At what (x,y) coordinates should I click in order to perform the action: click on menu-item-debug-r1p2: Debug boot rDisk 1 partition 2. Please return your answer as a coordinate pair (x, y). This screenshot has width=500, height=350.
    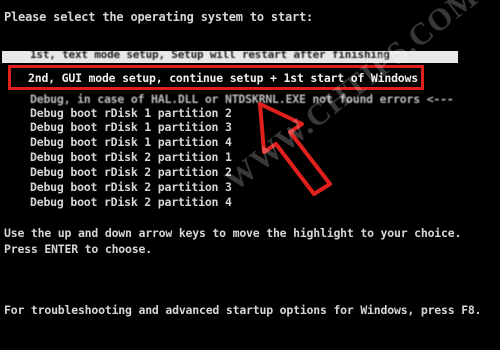
    Looking at the image, I should click on (131, 113).